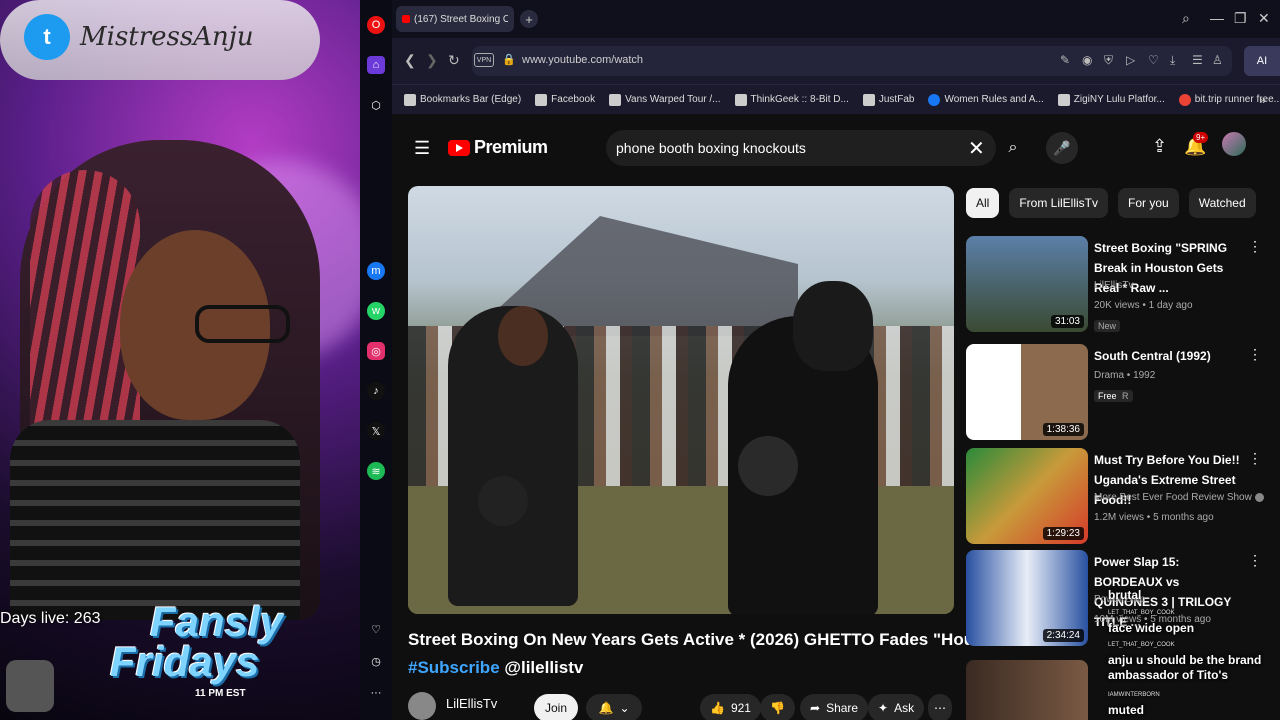 The width and height of the screenshot is (1280, 720). What do you see at coordinates (1027, 496) in the screenshot?
I see `video-thumbnail: 1:29:23` at bounding box center [1027, 496].